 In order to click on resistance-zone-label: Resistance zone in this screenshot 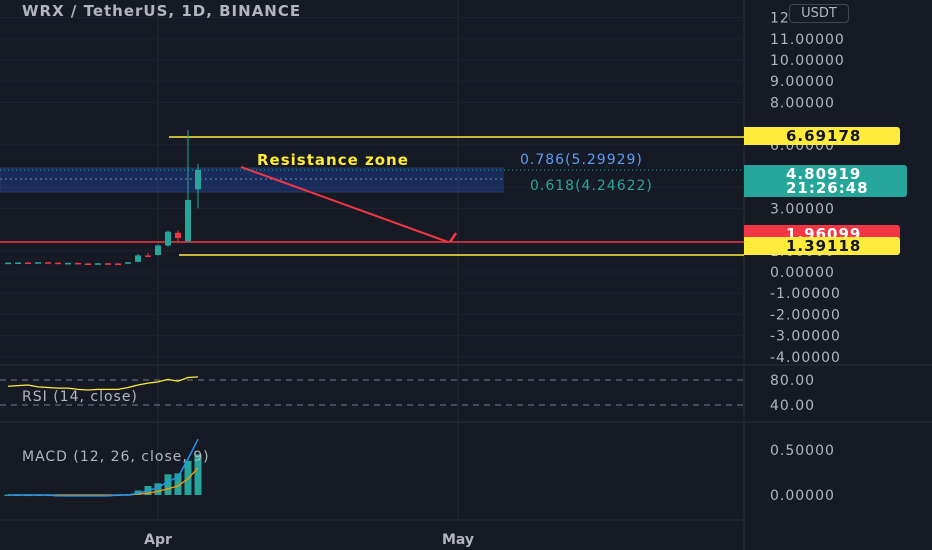, I will do `click(333, 160)`.